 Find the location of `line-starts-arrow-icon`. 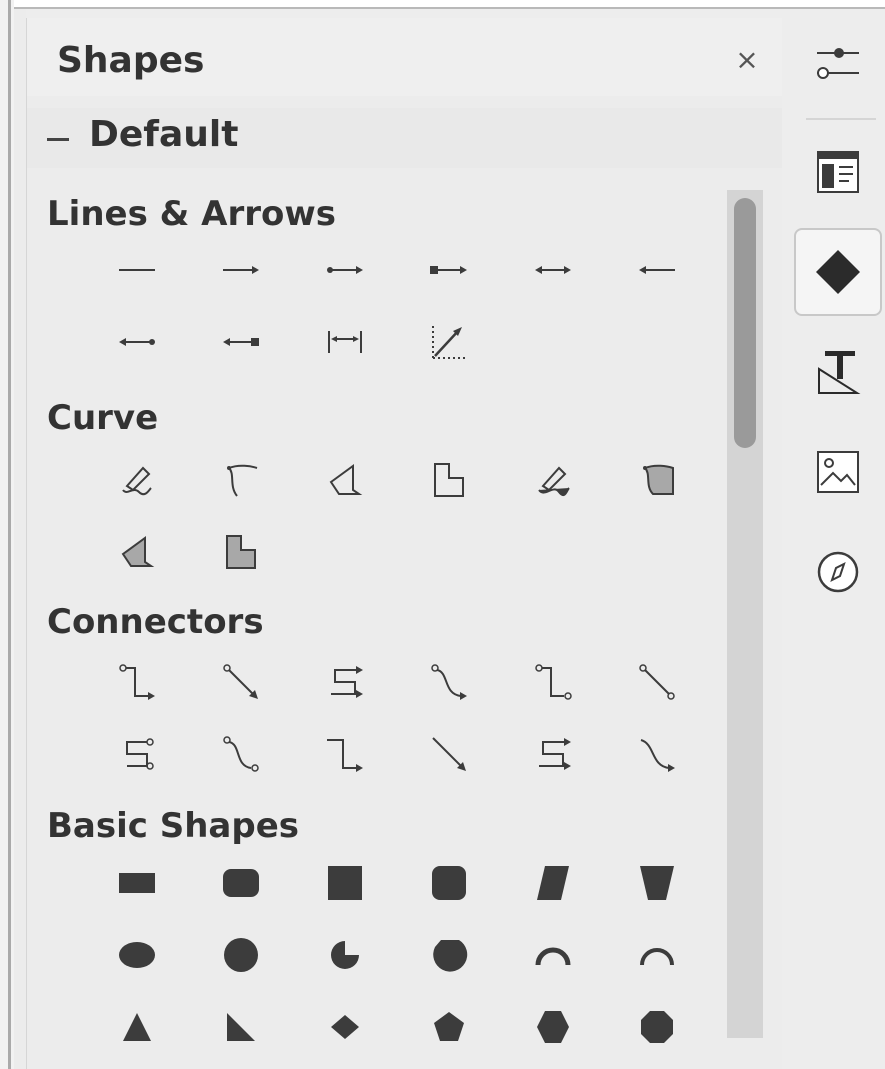

line-starts-arrow-icon is located at coordinates (657, 270).